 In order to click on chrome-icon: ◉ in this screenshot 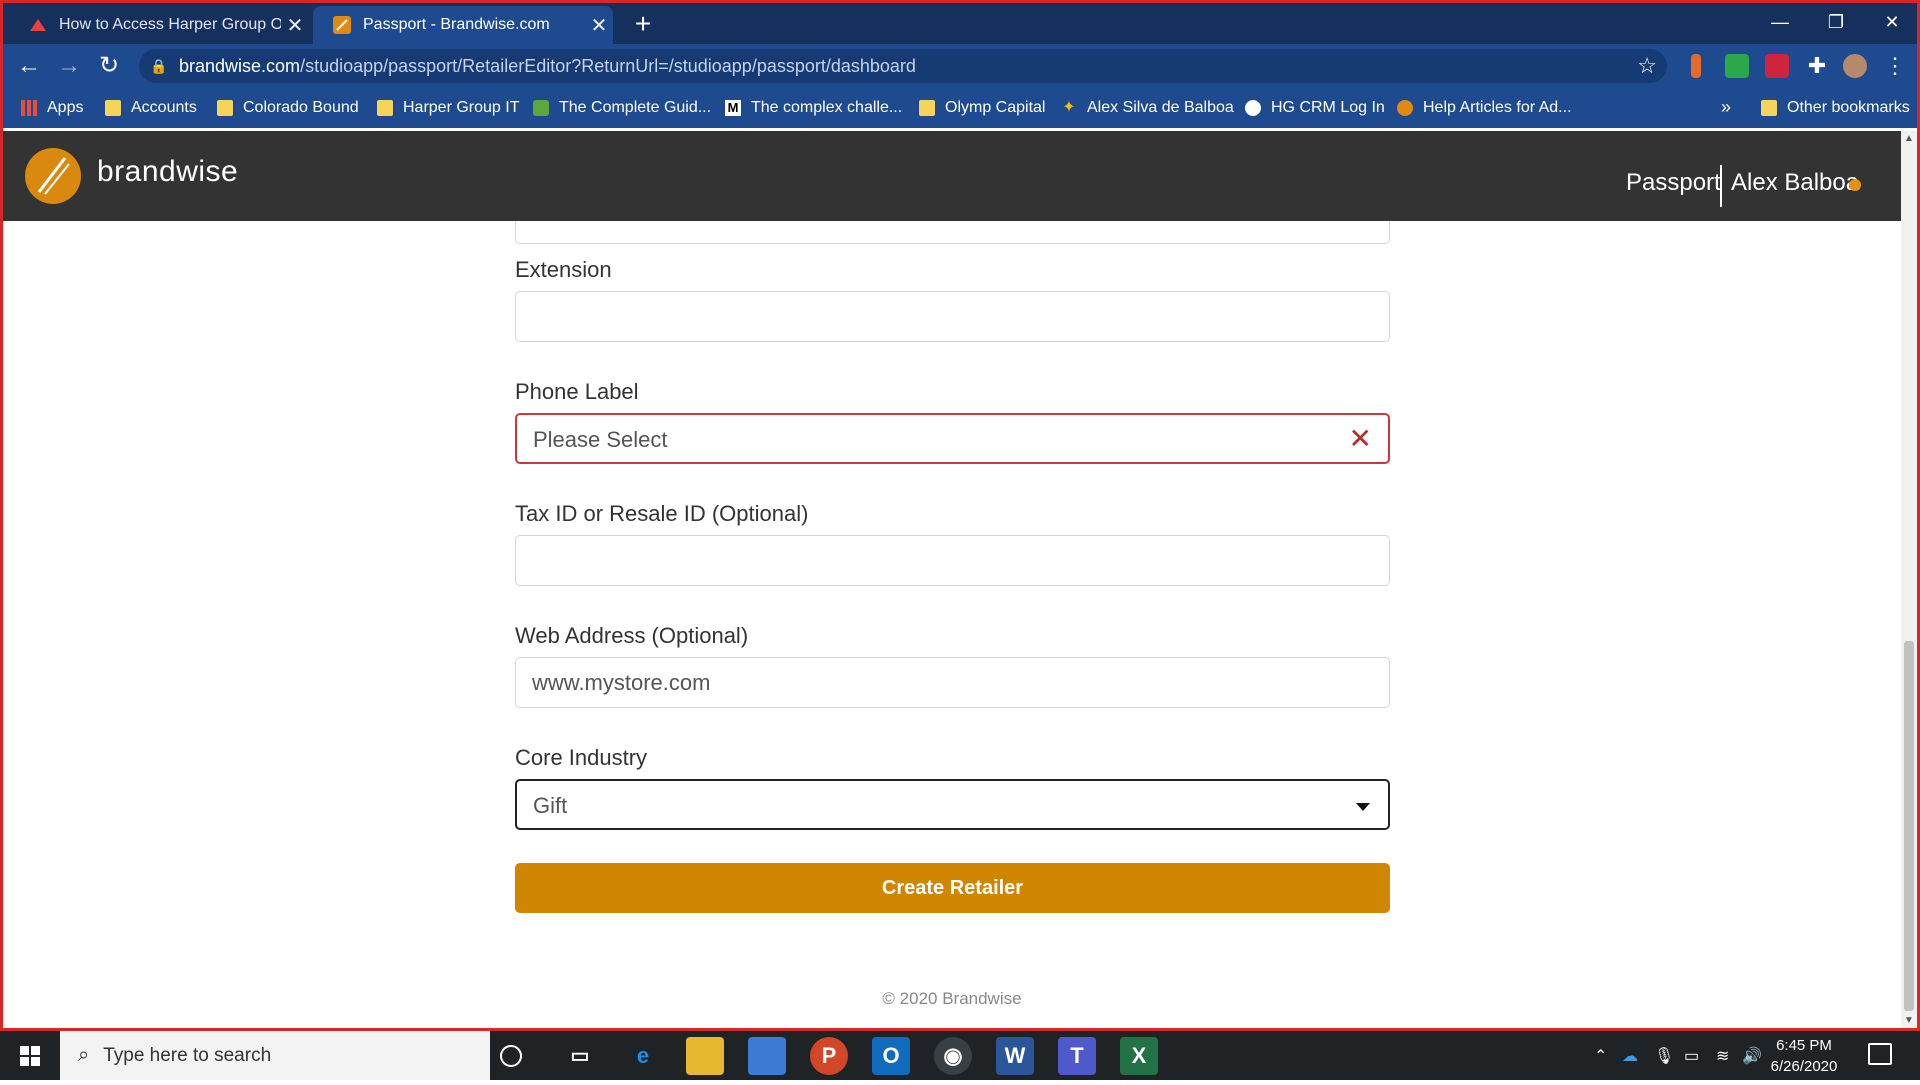, I will do `click(953, 1056)`.